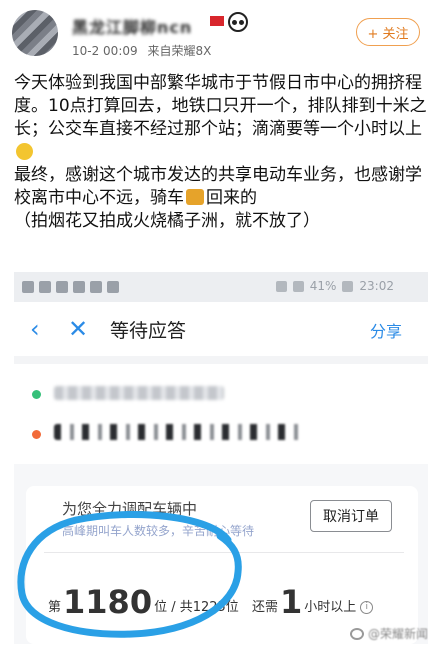  I want to click on smile-emoji-icon, so click(24, 151).